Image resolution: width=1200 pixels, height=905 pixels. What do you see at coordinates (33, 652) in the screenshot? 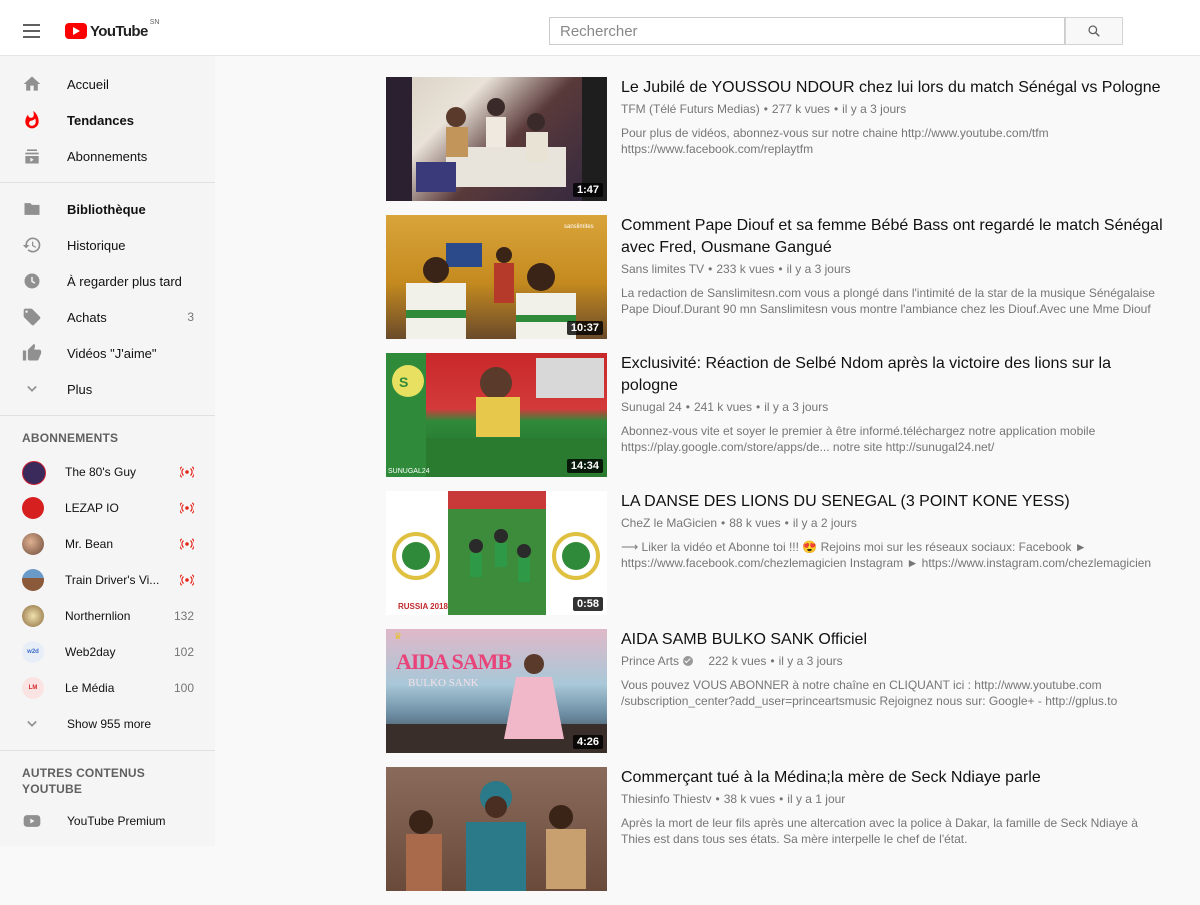
I see `channel-avatar: w2d` at bounding box center [33, 652].